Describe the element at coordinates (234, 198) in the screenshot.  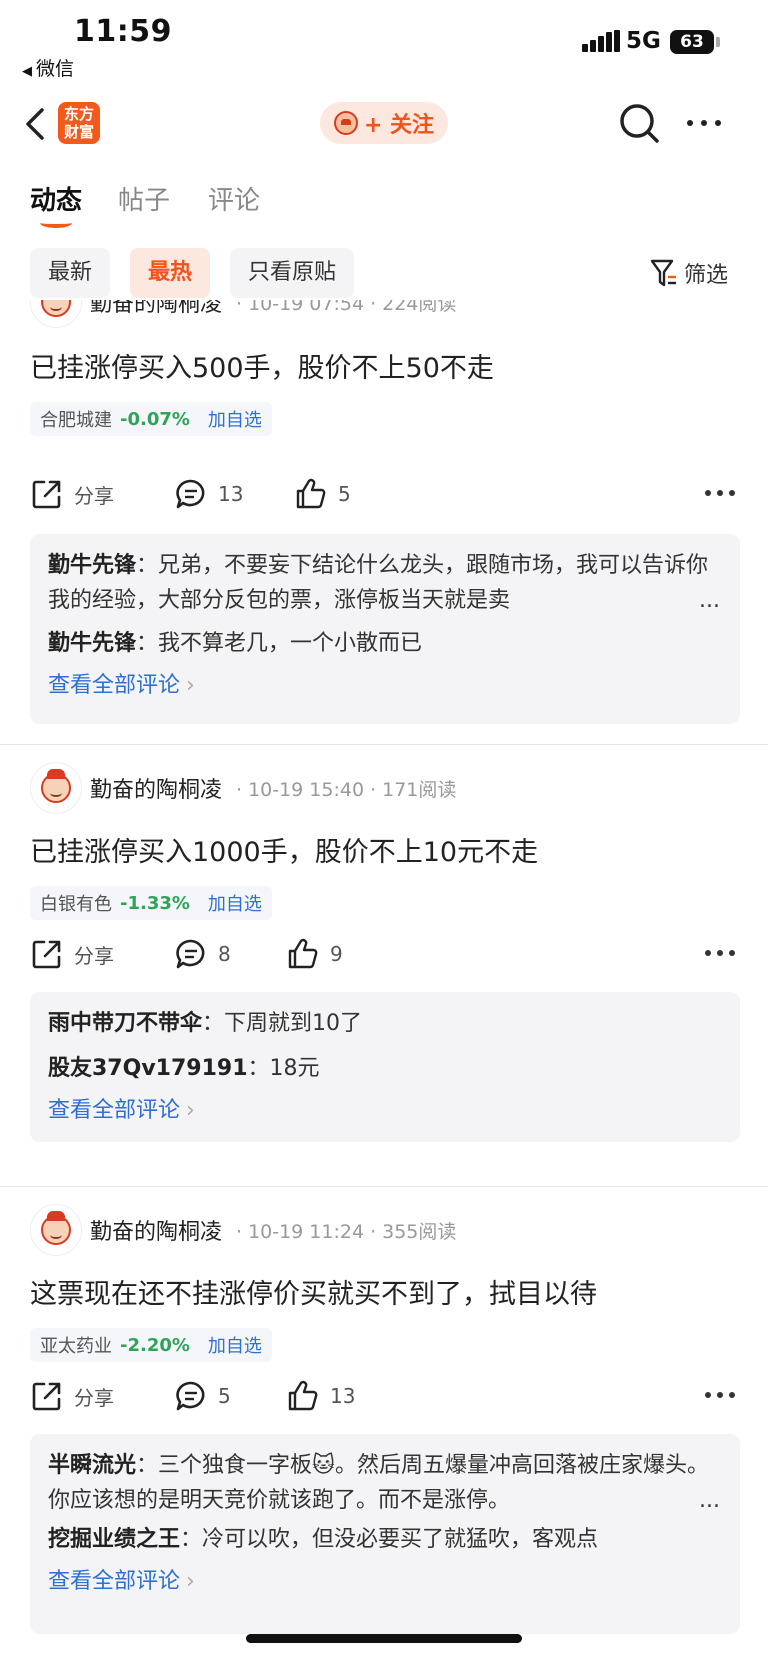
I see `tab-comments: 评论` at that location.